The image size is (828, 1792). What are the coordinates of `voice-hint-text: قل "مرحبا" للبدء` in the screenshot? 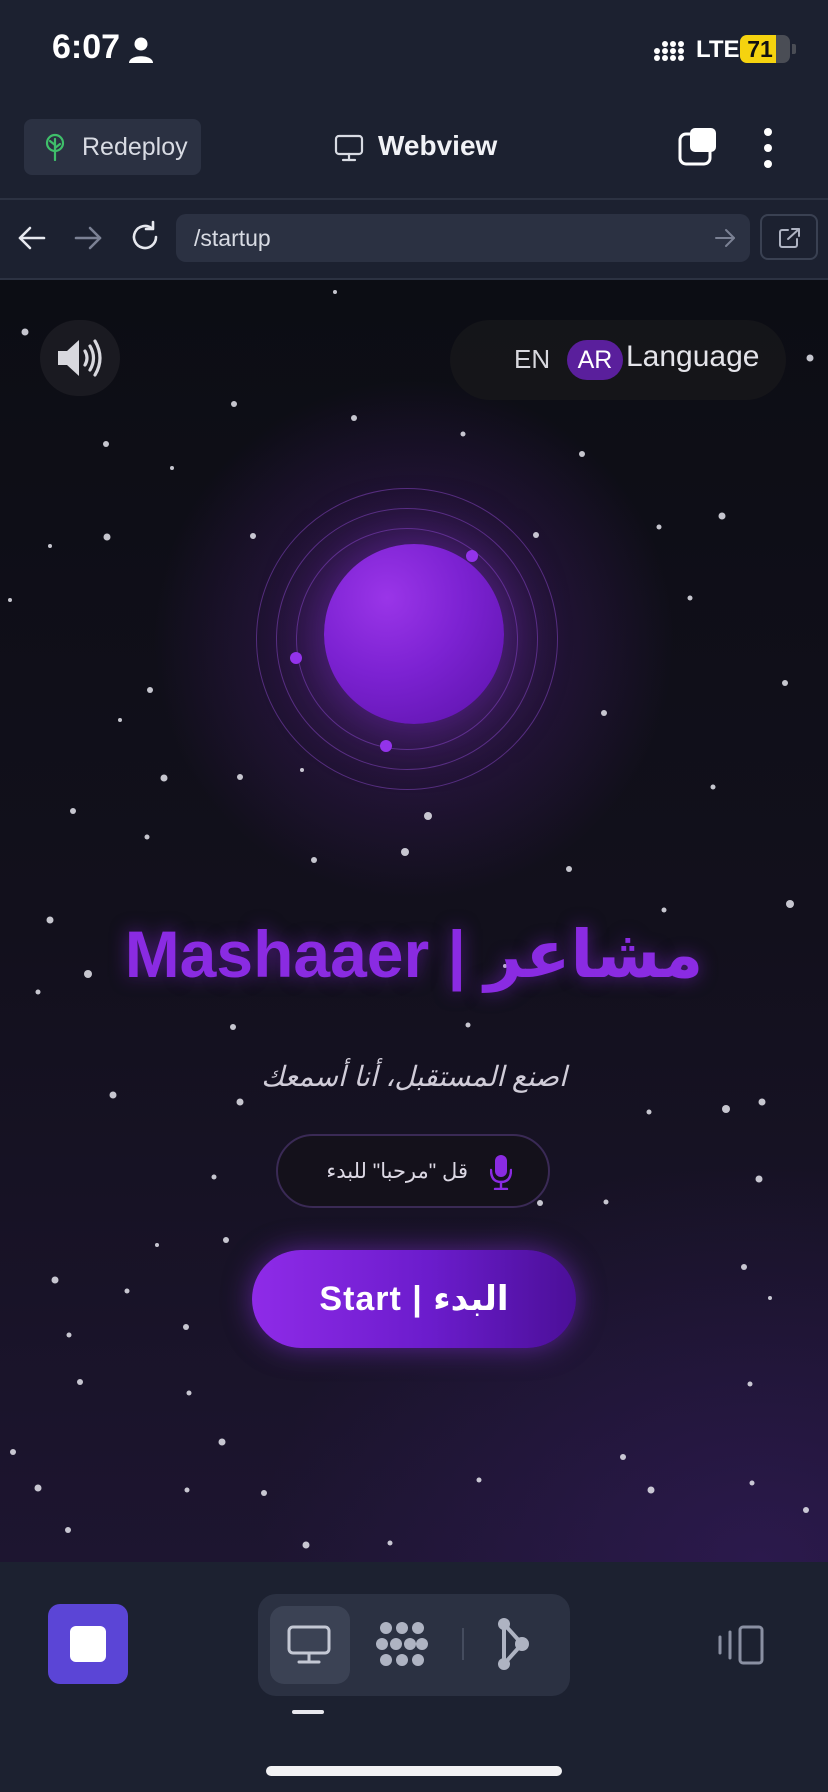 It's located at (397, 1171).